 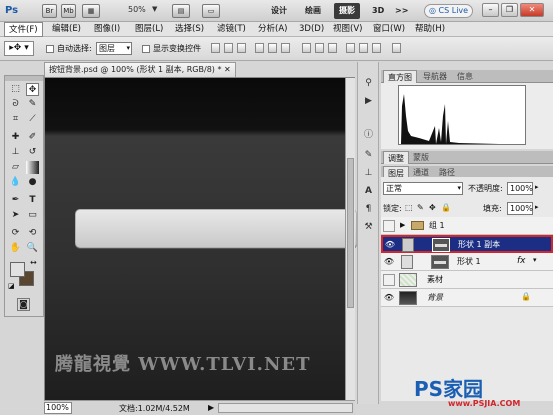 I want to click on type-tool-icon: T, so click(x=32, y=200).